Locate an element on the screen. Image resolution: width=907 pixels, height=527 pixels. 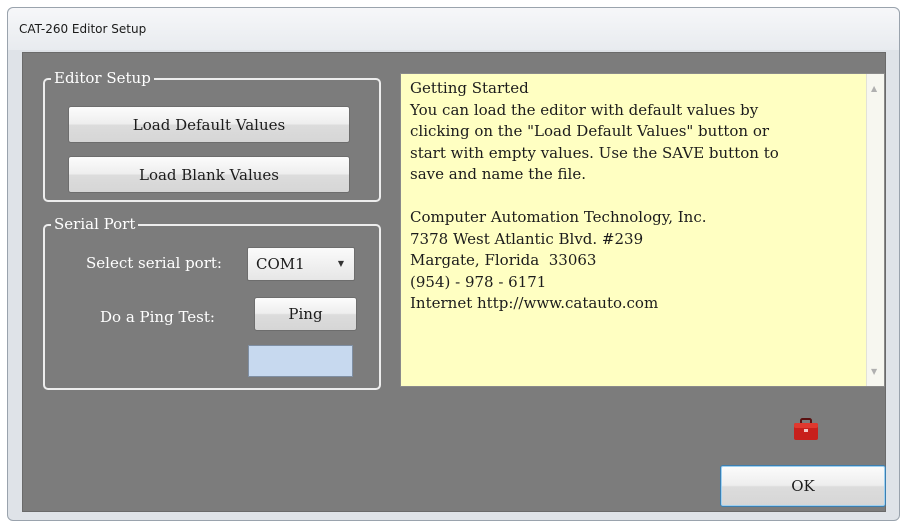
chevron-down-icon: ▼ is located at coordinates (340, 263).